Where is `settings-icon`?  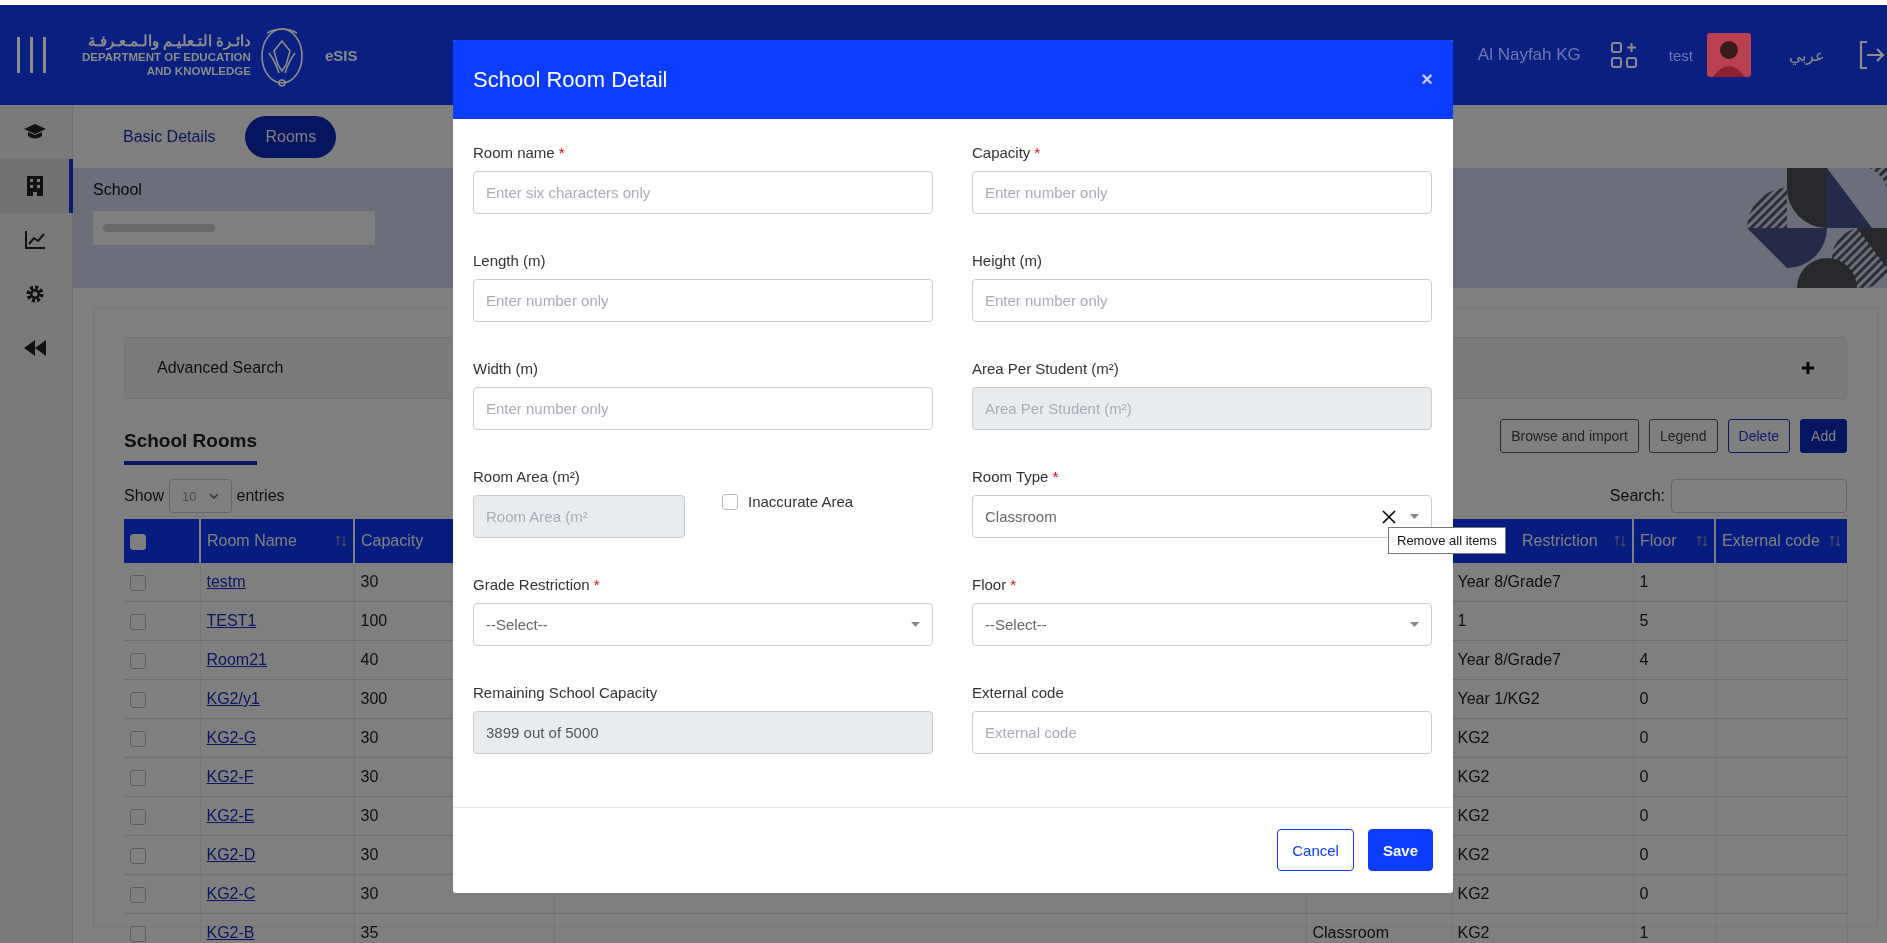
settings-icon is located at coordinates (34, 294).